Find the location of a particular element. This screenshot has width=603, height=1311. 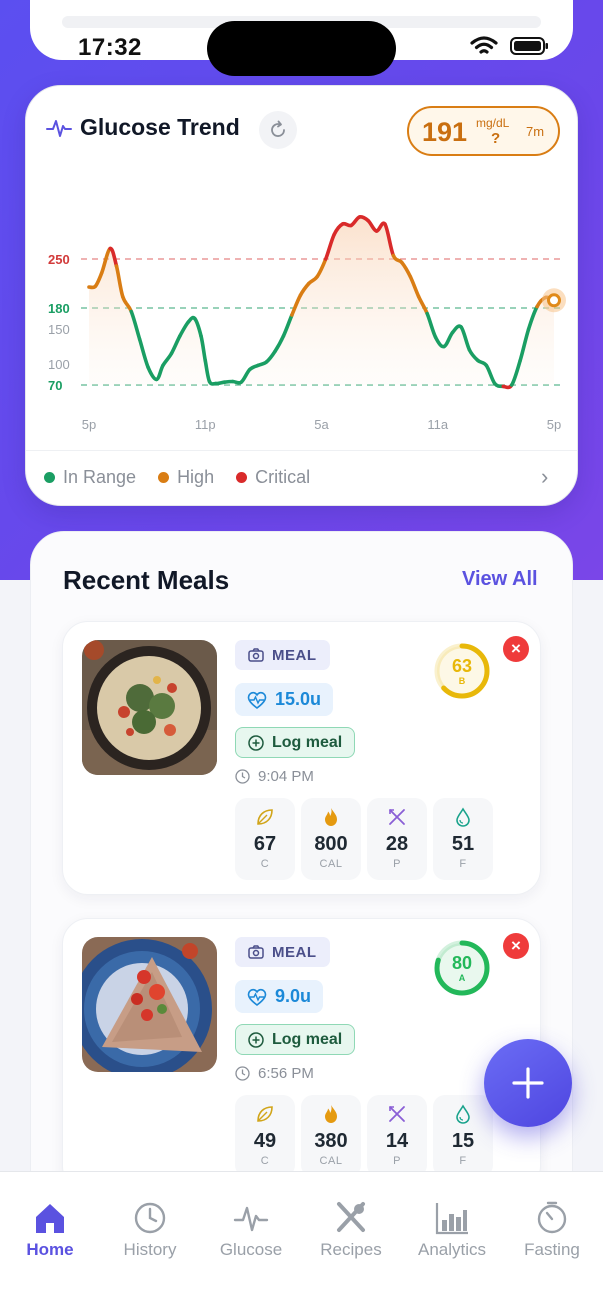

log-meal-label: Log meal is located at coordinates (307, 742).